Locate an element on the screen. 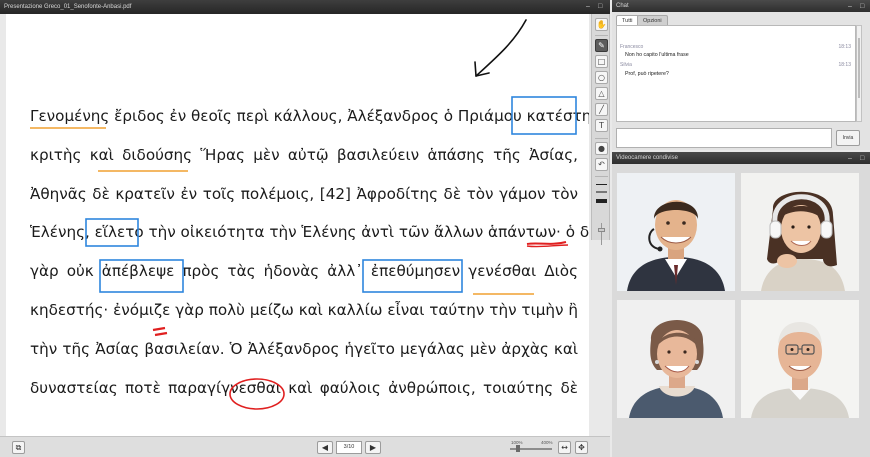 The image size is (870, 457). record-icon: ● is located at coordinates (601, 148).